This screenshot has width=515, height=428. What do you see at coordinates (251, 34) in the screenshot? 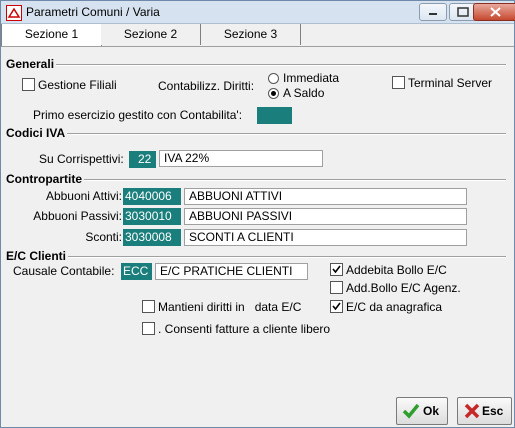
I see `tab-sezione-3: Sezione 3` at bounding box center [251, 34].